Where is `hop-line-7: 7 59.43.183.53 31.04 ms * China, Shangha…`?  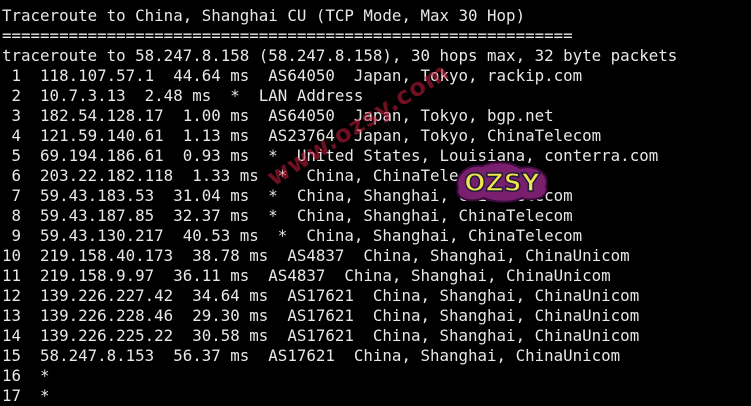
hop-line-7: 7 59.43.183.53 31.04 ms * China, Shangha… is located at coordinates (287, 195).